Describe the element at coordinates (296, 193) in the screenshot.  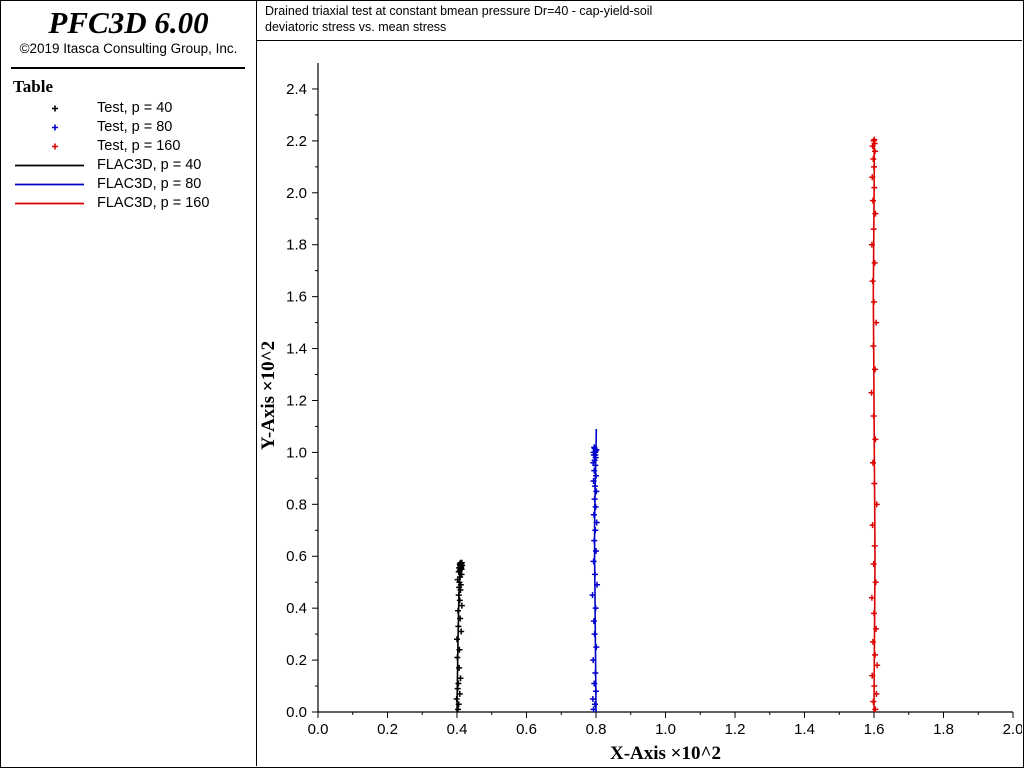
I see `y-tick-label: 2.0` at that location.